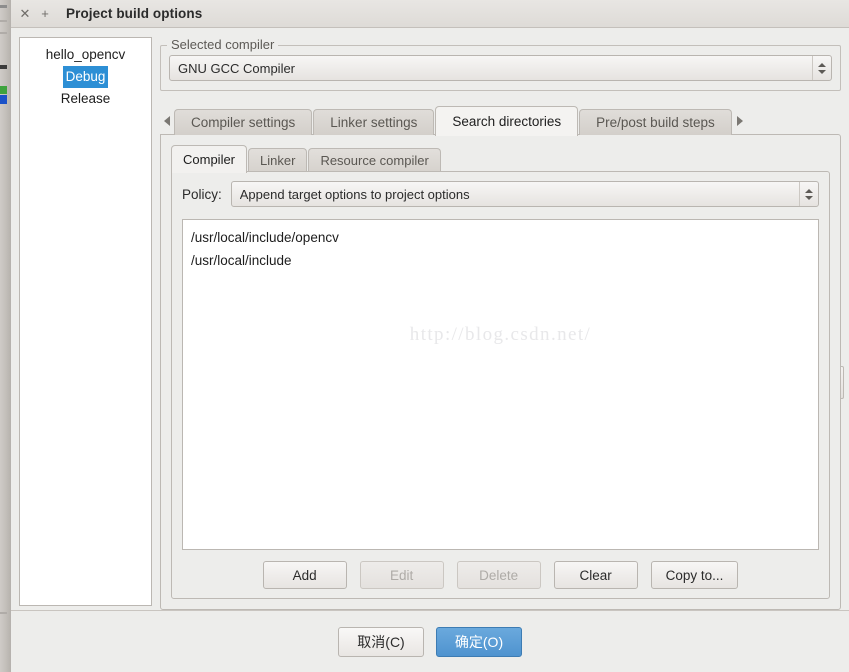 The height and width of the screenshot is (672, 849). I want to click on tab-label: Compiler settings, so click(243, 122).